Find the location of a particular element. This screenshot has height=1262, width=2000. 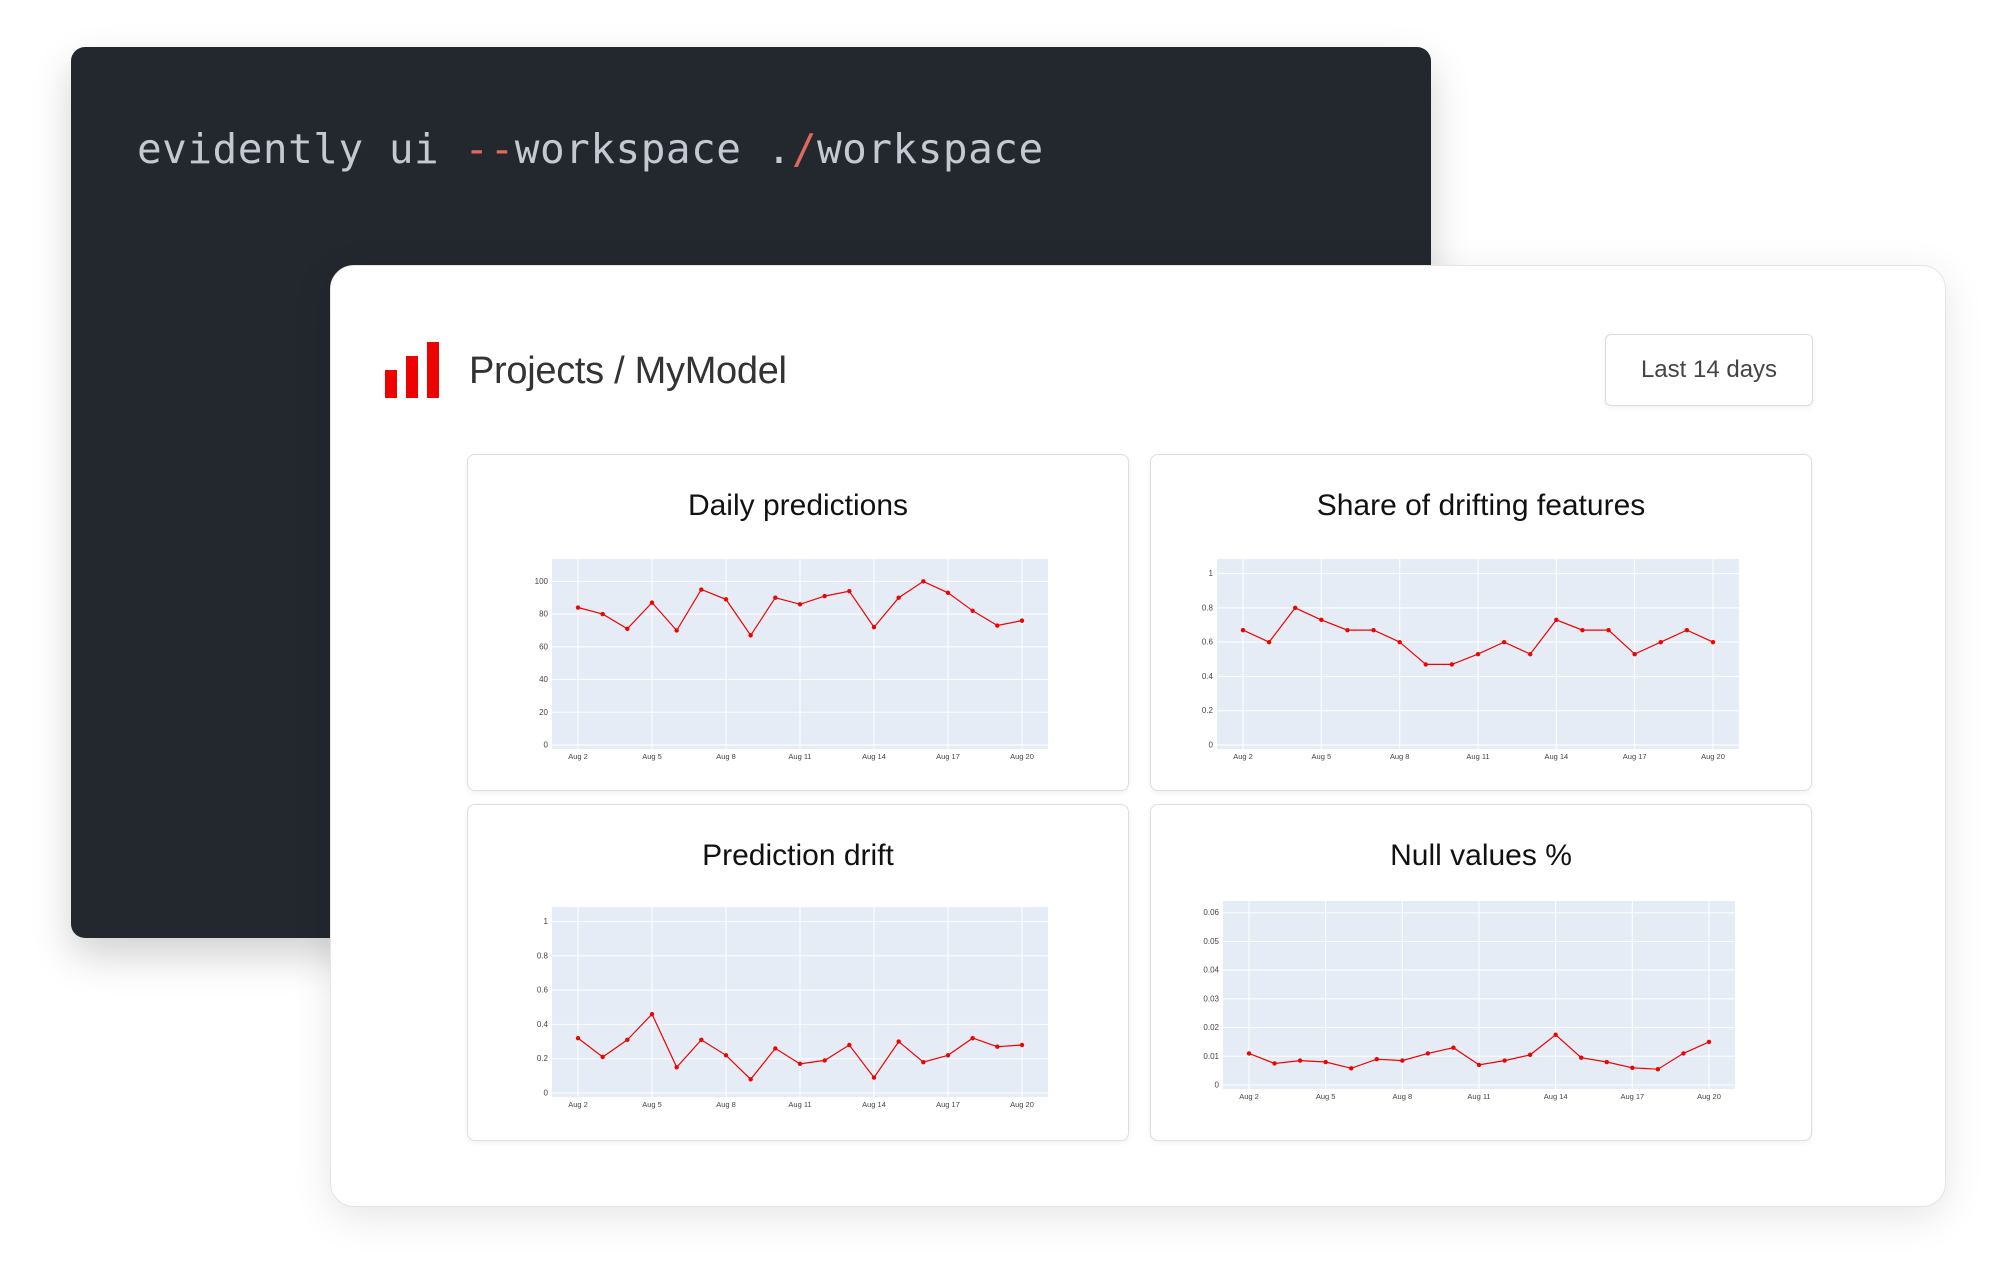

terminal-command: evidently ui --workspace ./workspace is located at coordinates (590, 149).